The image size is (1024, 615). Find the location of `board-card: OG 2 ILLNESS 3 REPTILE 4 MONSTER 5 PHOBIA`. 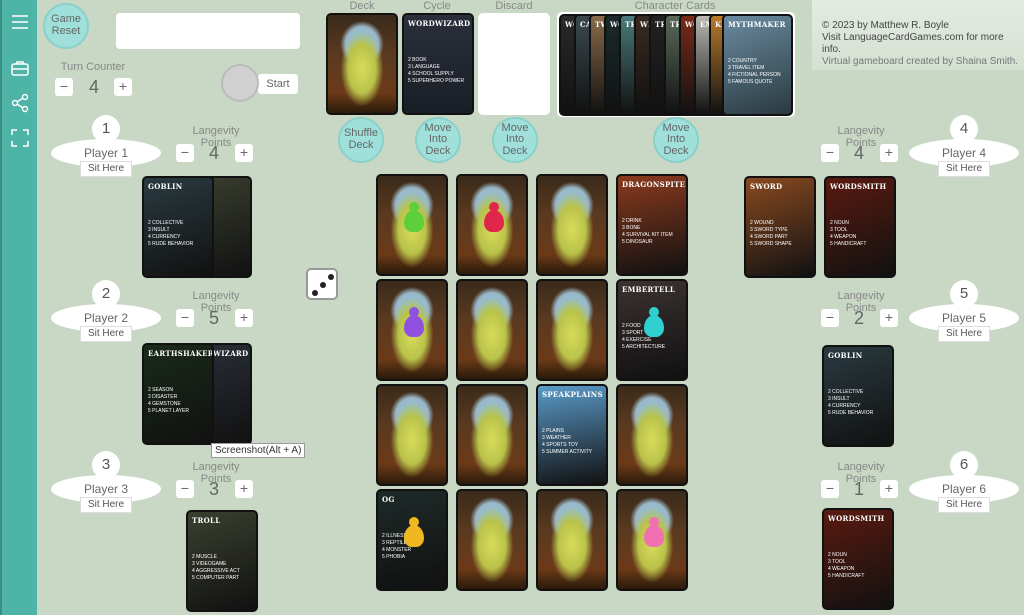

board-card: OG 2 ILLNESS 3 REPTILE 4 MONSTER 5 PHOBIA is located at coordinates (412, 540).